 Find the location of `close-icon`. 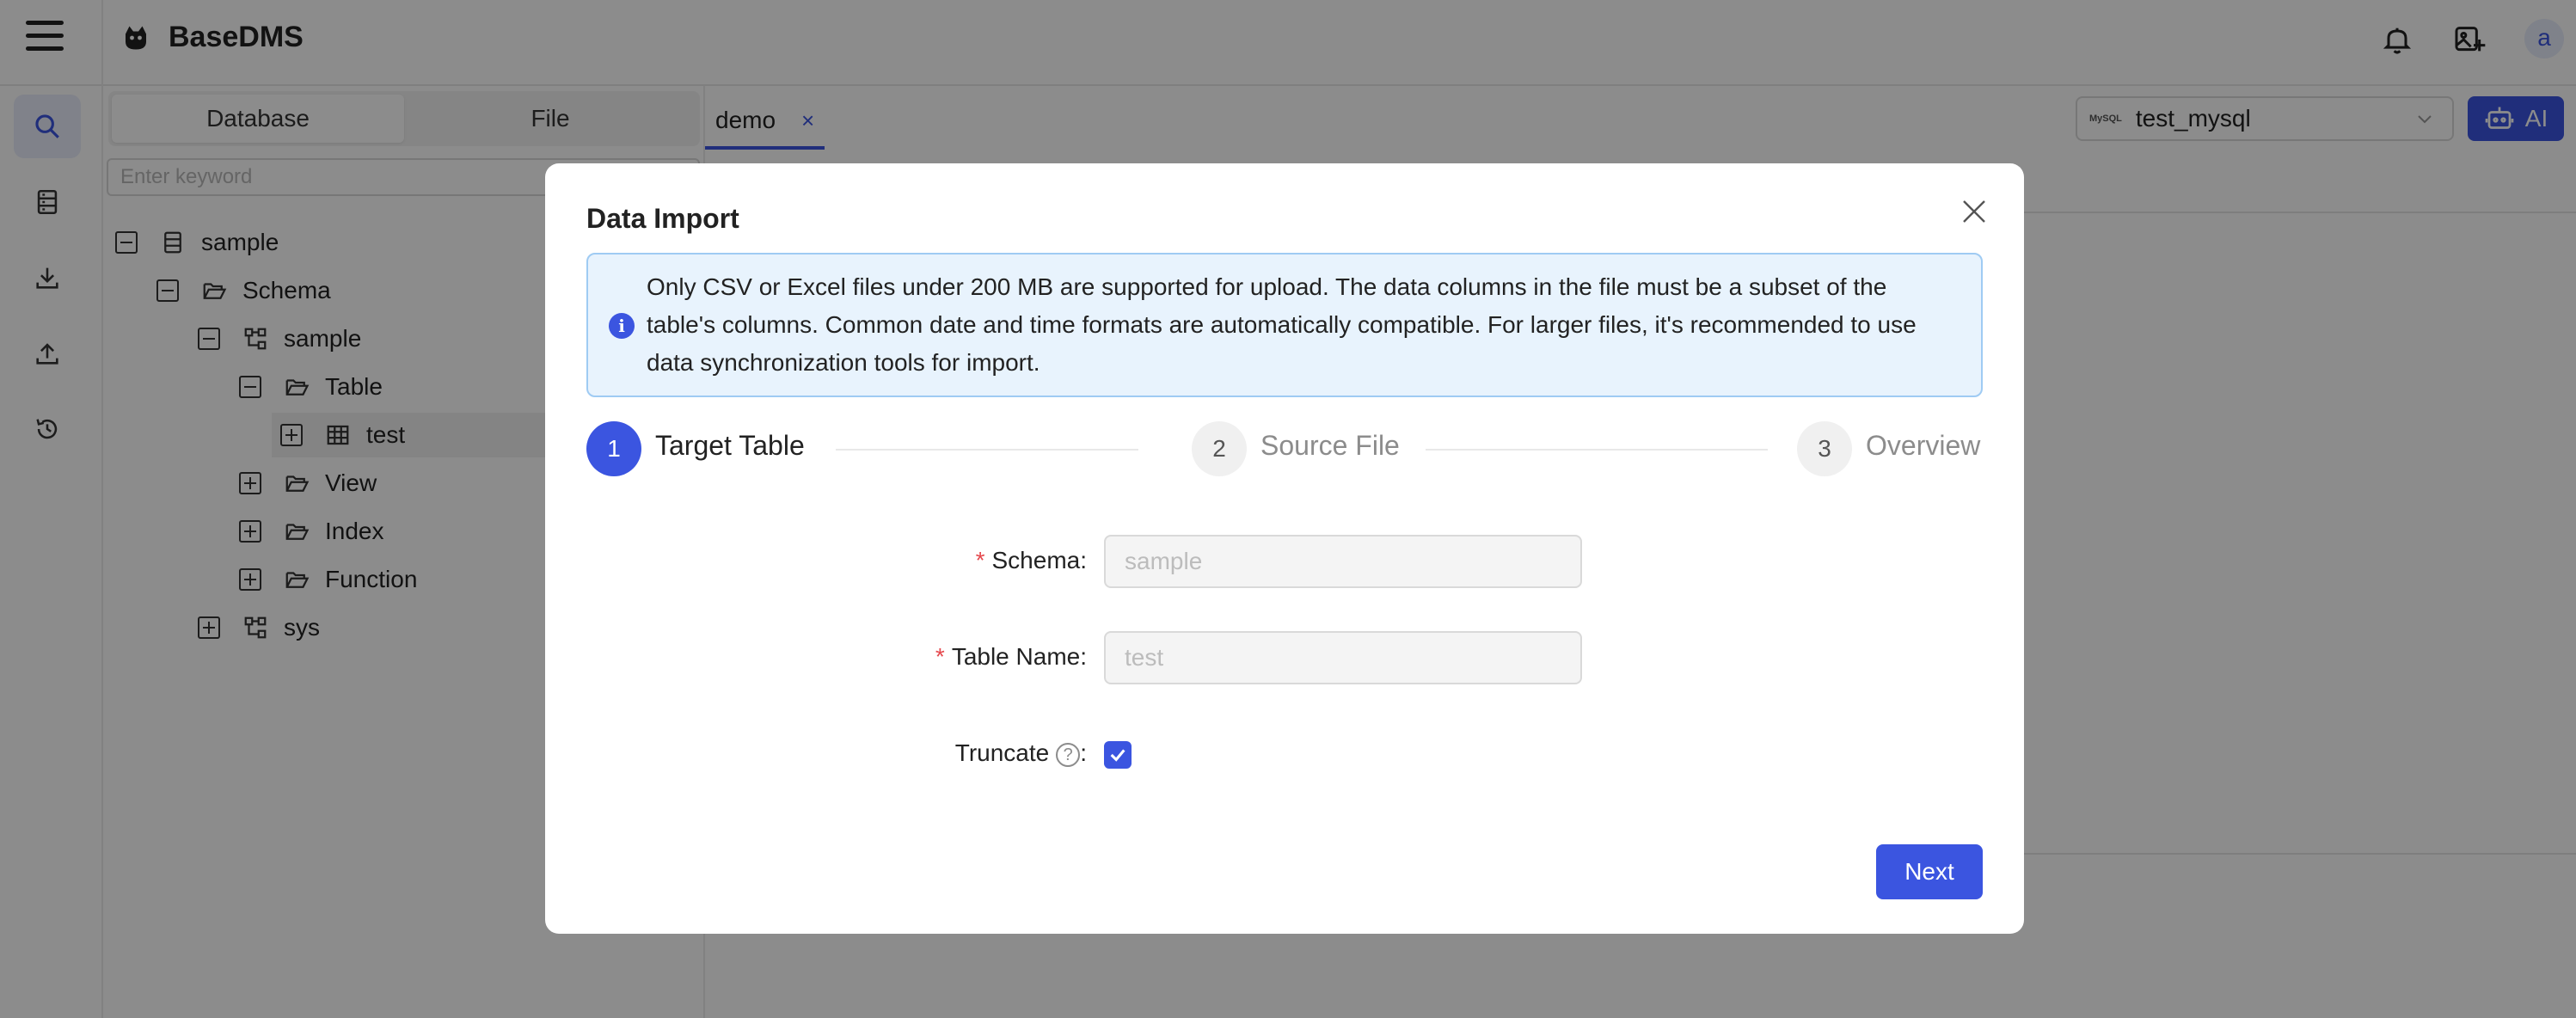

close-icon is located at coordinates (1974, 211).